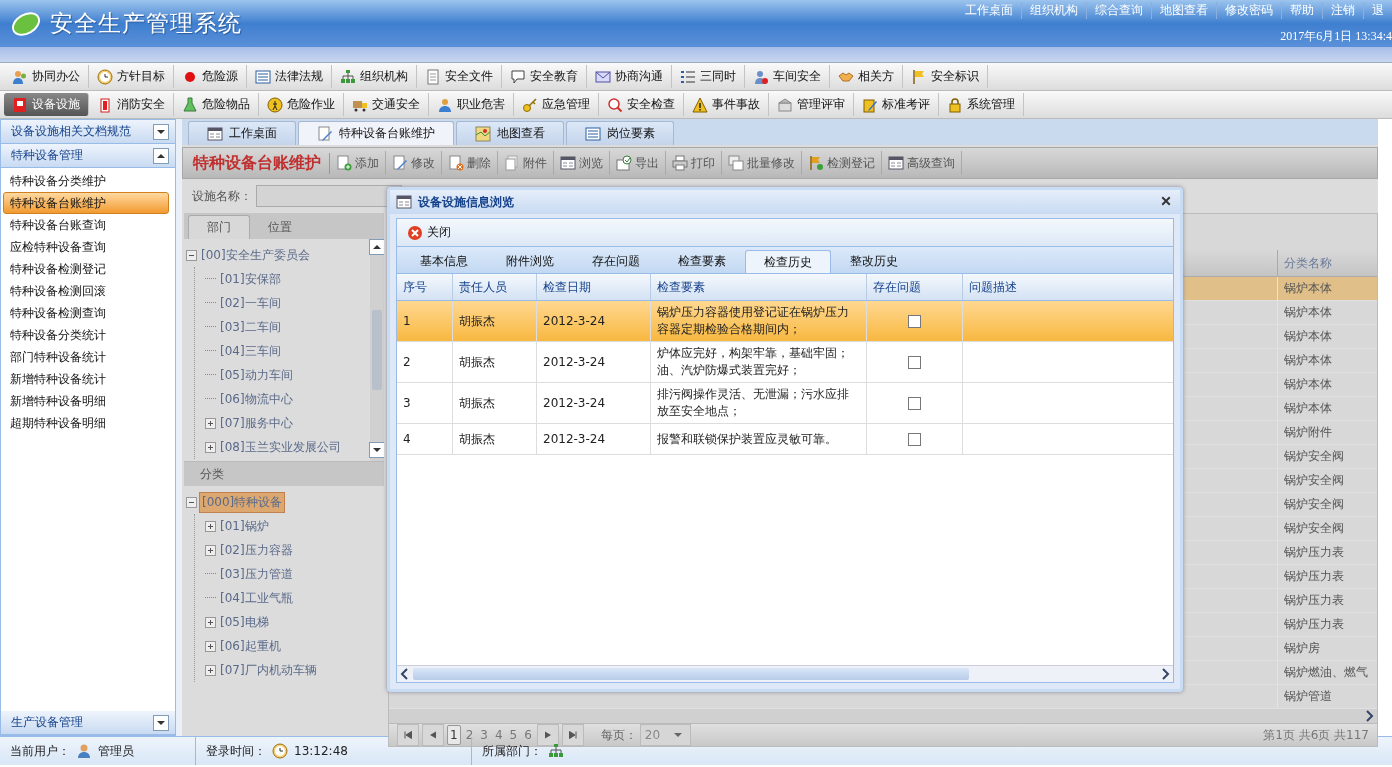 The height and width of the screenshot is (767, 1392). I want to click on menu-button: 组织机构, so click(374, 76).